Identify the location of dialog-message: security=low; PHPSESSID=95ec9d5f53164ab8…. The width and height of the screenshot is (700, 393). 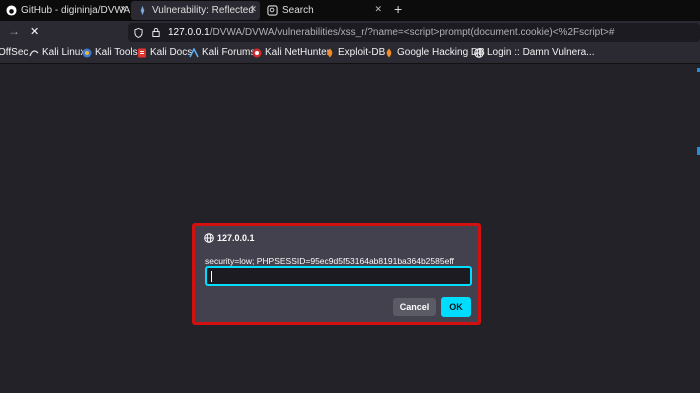
(329, 261).